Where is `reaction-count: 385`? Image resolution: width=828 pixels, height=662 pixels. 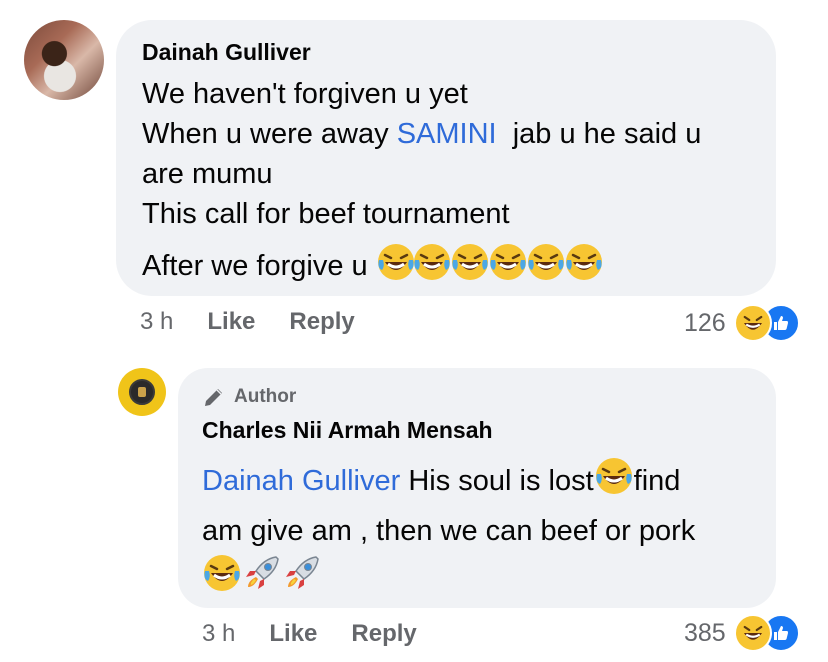
reaction-count: 385 is located at coordinates (705, 632).